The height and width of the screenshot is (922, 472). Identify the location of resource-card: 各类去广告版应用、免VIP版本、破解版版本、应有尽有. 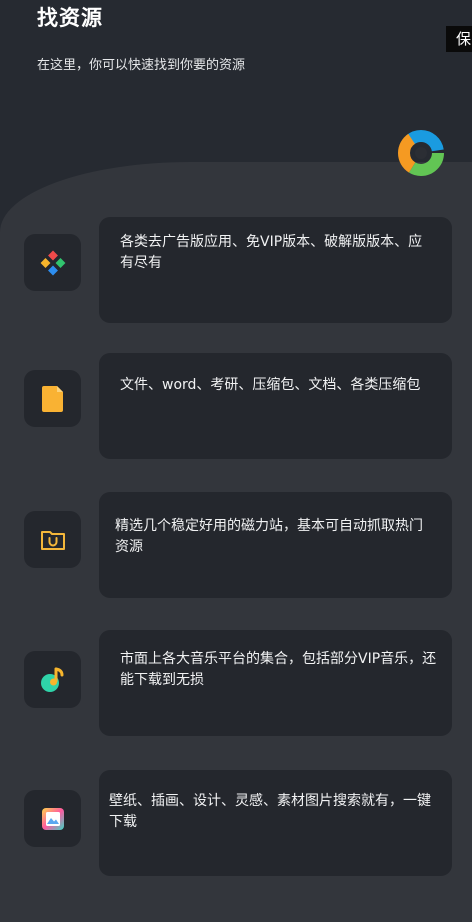
(275, 270).